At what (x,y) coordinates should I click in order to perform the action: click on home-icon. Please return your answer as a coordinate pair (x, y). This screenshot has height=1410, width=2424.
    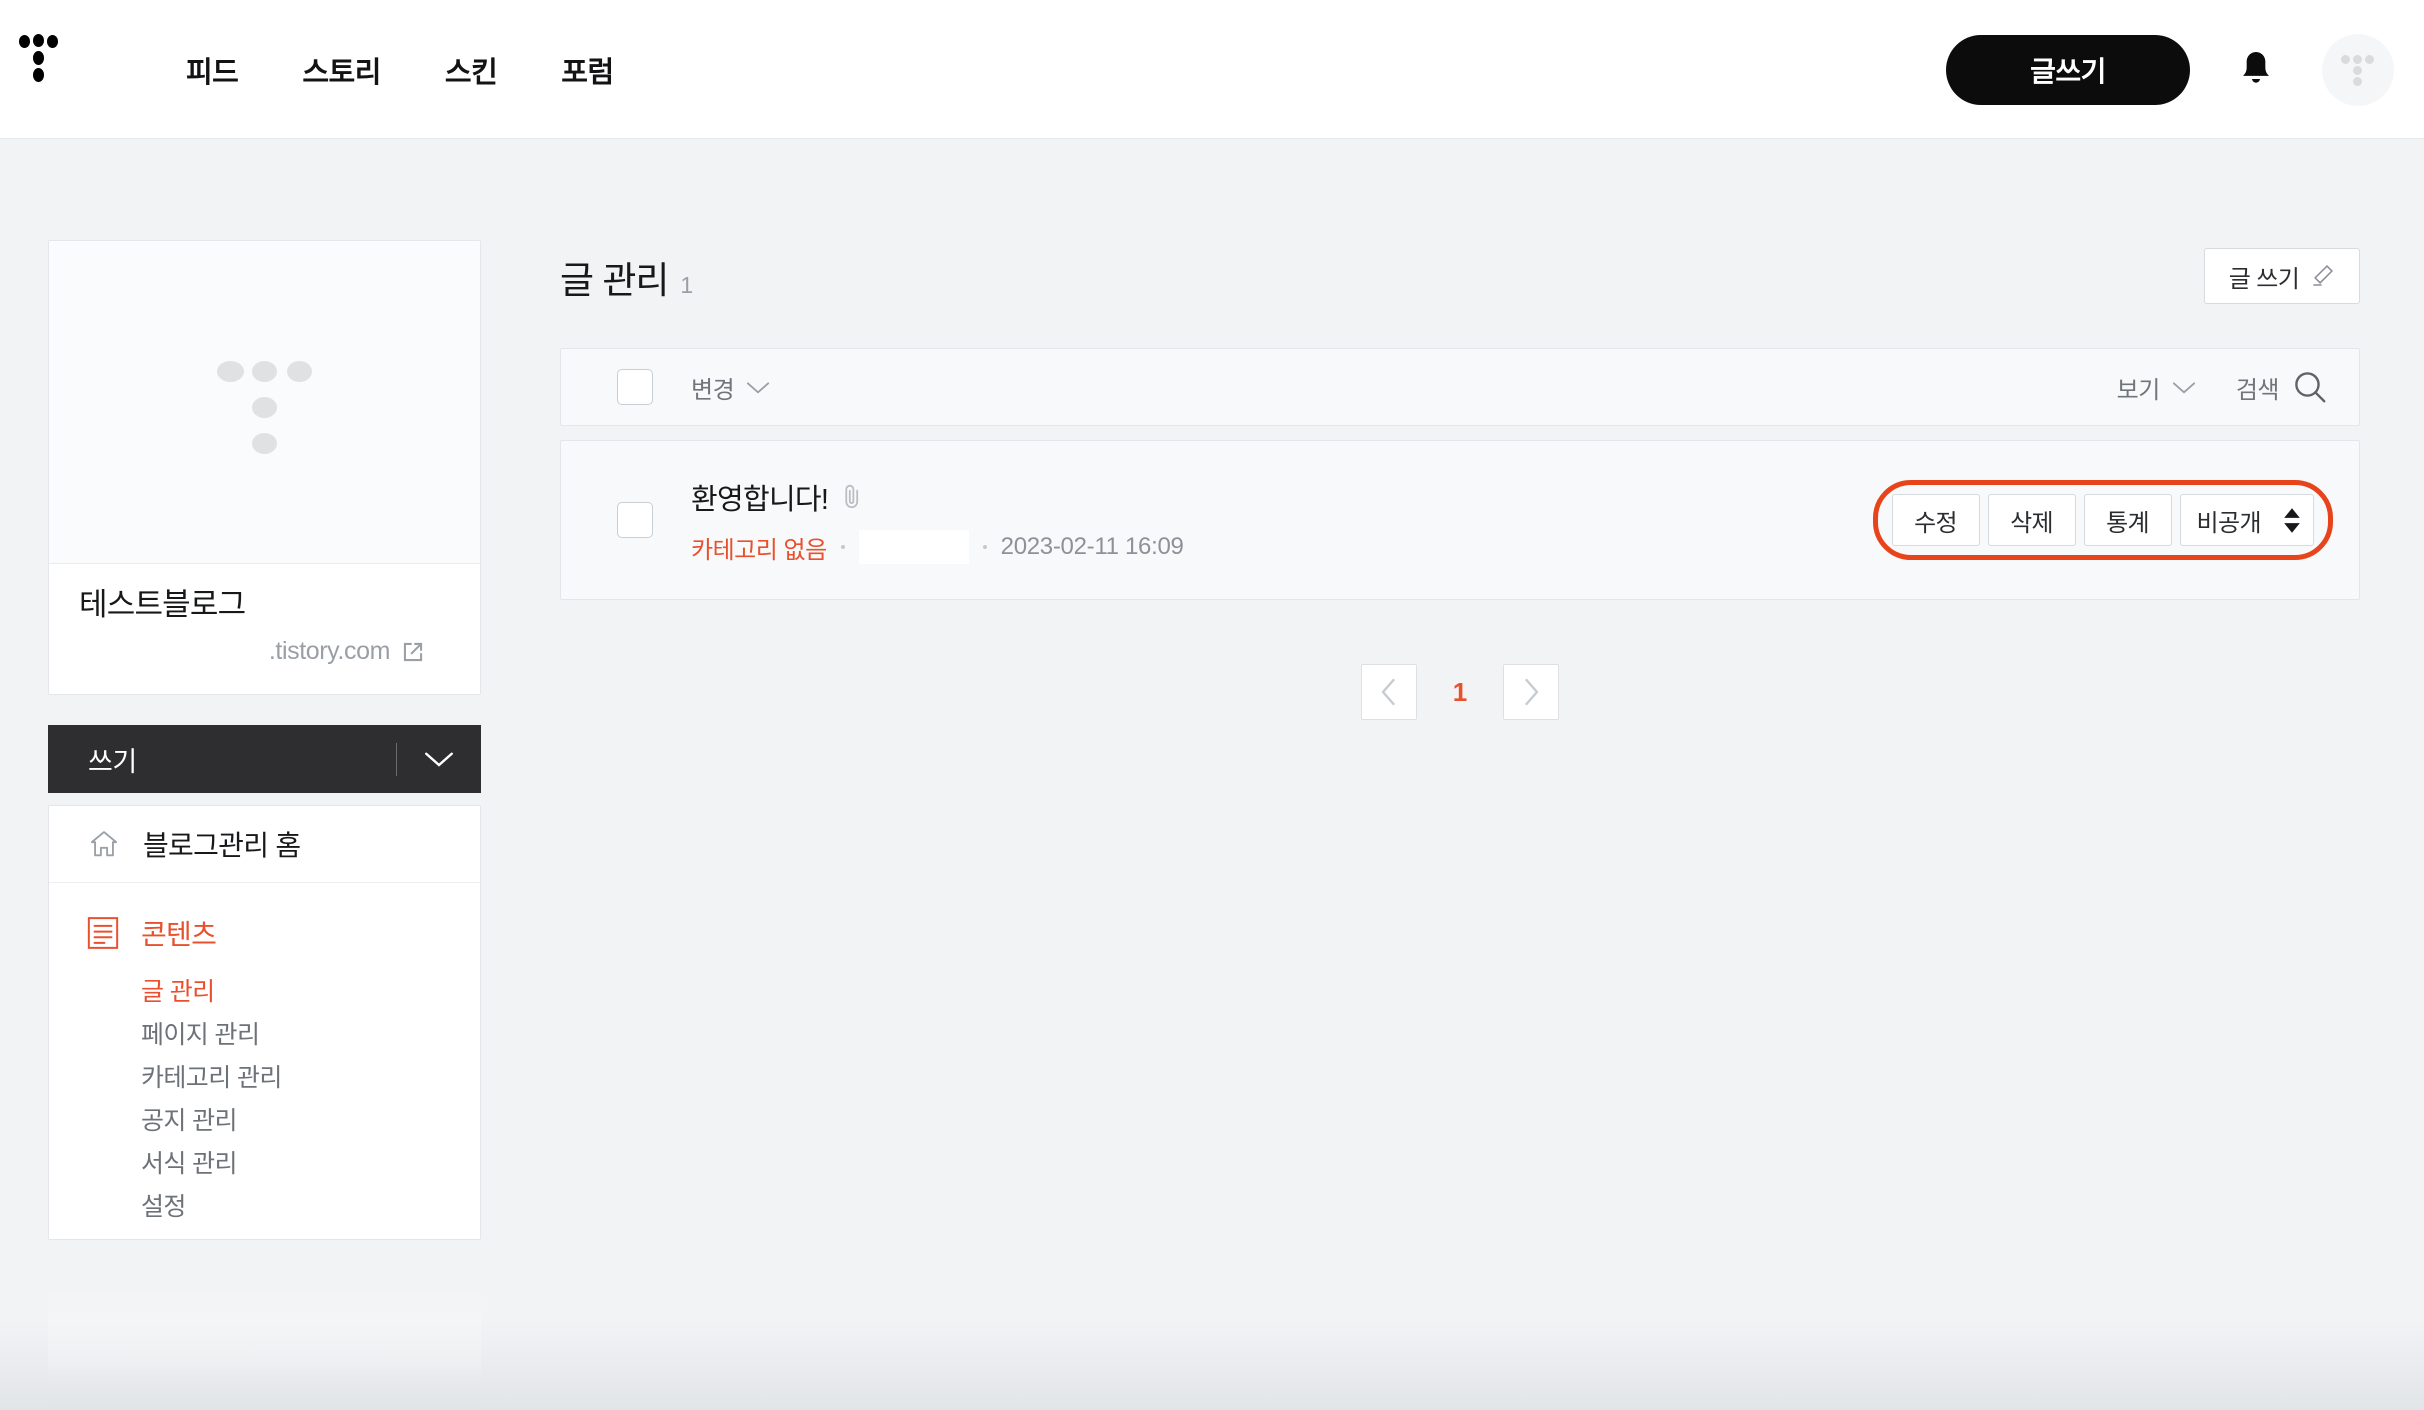
    Looking at the image, I should click on (104, 844).